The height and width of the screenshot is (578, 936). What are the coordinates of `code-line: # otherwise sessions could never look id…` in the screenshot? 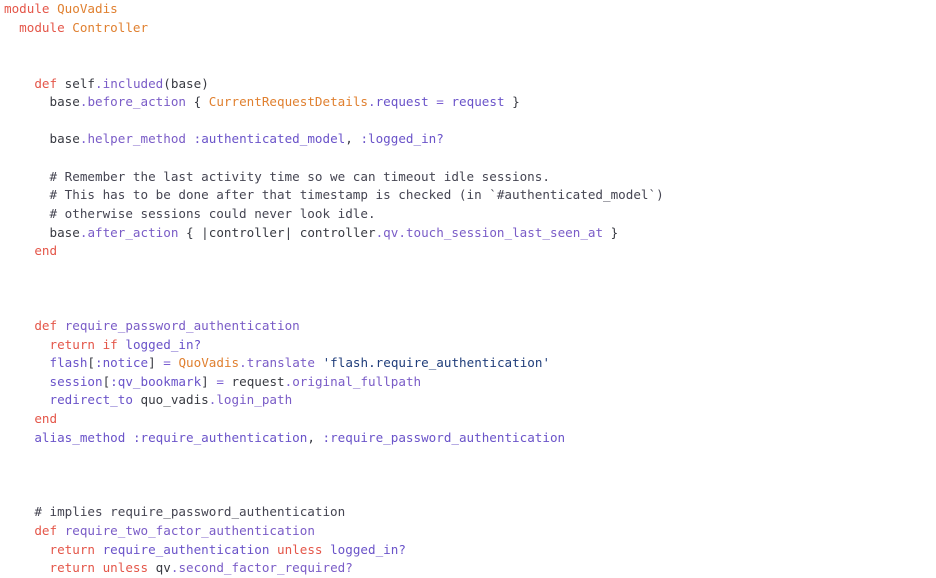 It's located at (468, 214).